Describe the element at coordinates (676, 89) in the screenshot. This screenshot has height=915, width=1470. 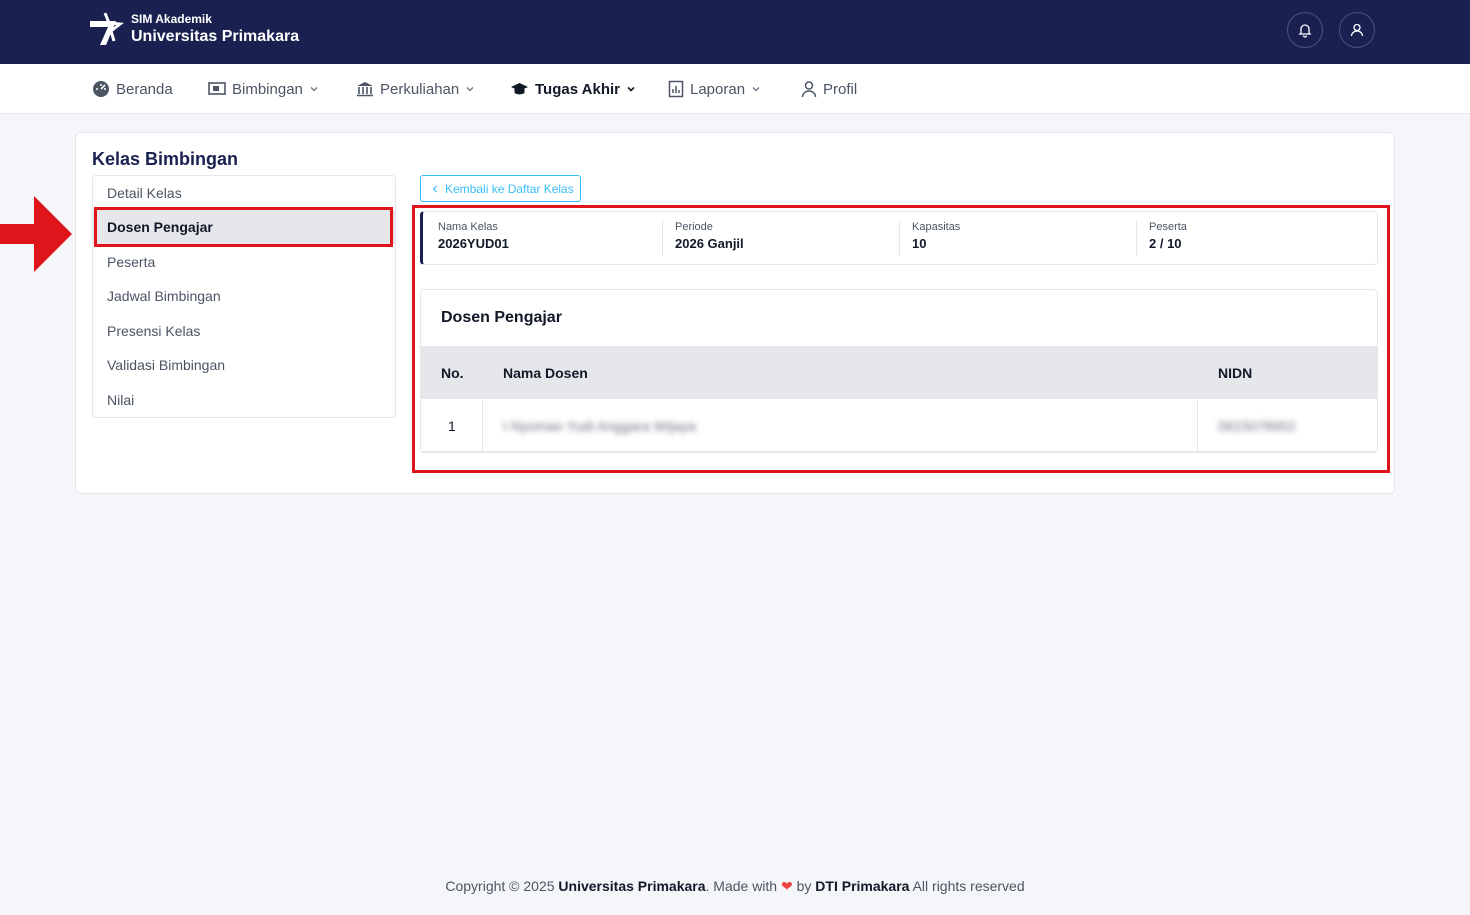
I see `report-icon` at that location.